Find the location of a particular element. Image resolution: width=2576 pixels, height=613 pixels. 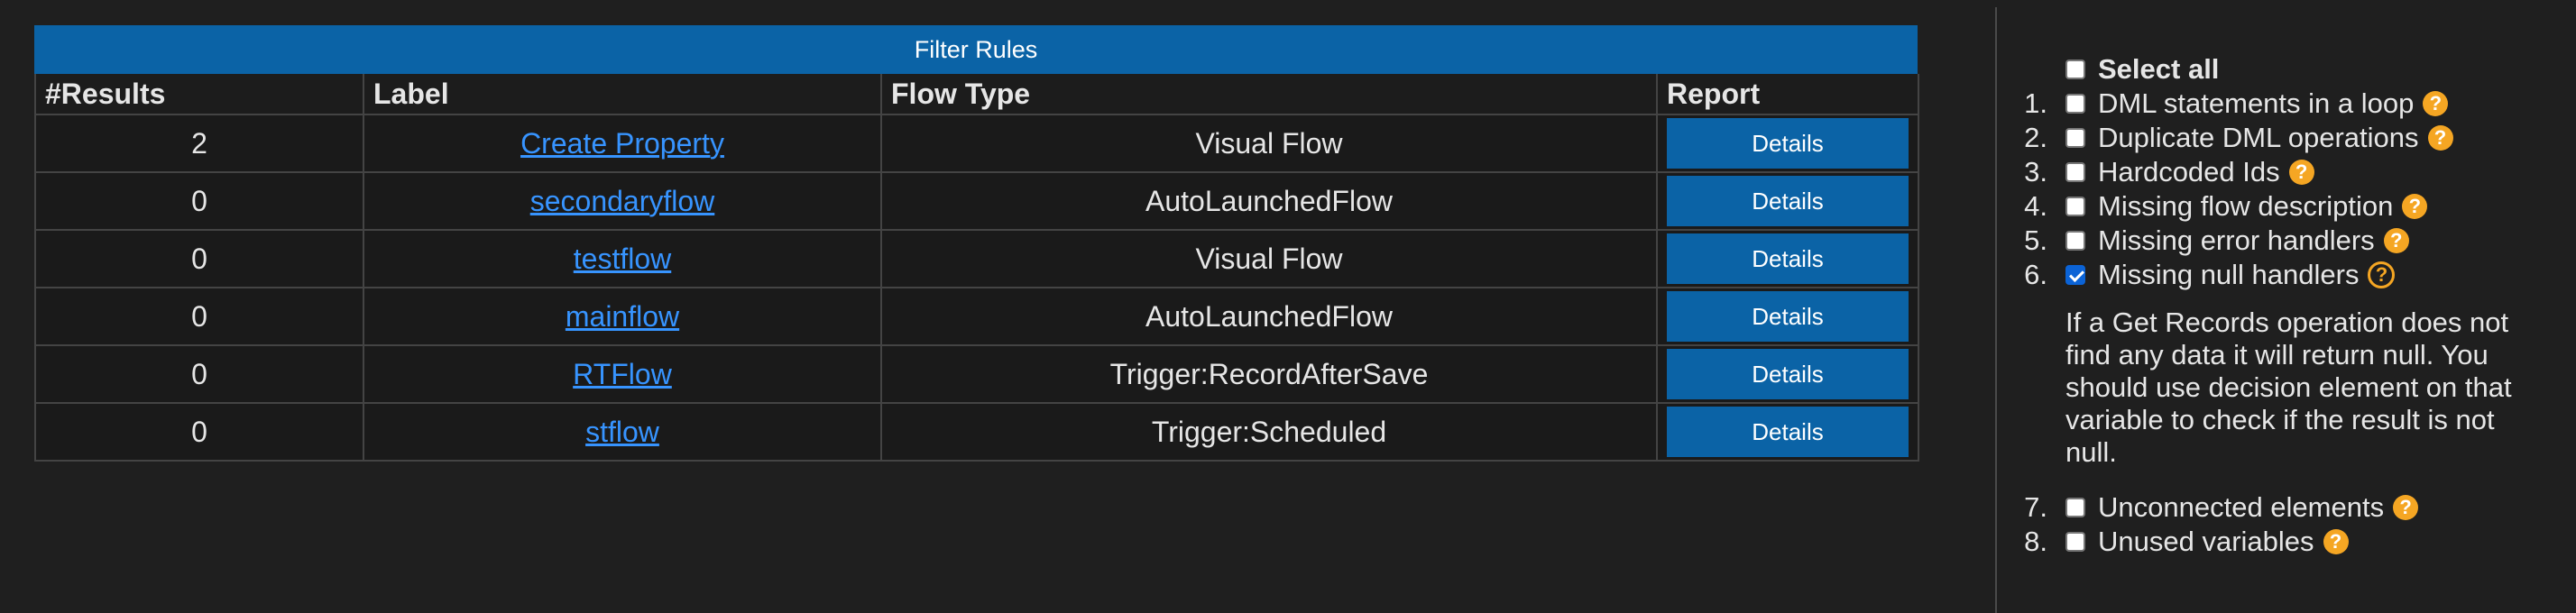

table-header-row: #Results Label Flow Type Report is located at coordinates (977, 94).